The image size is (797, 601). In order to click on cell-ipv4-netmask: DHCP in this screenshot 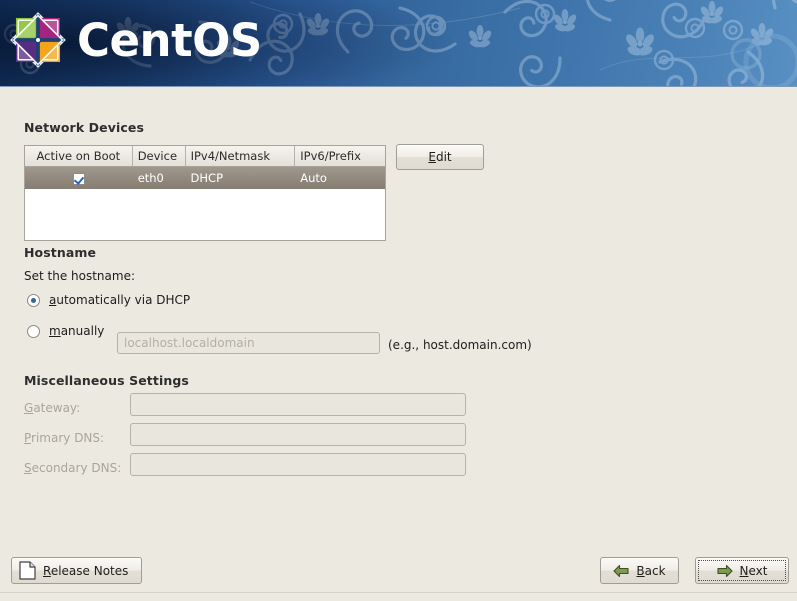, I will do `click(207, 178)`.